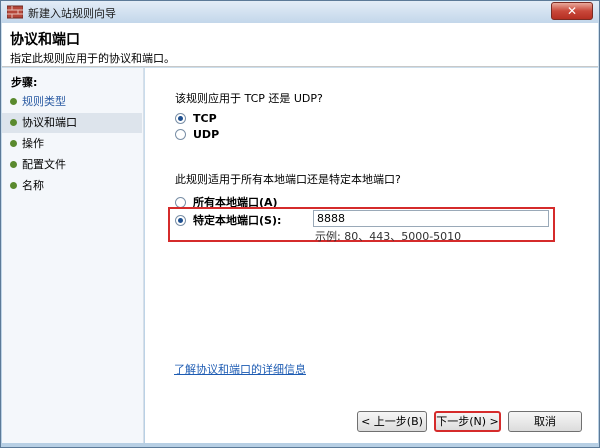  I want to click on tcp-radio, so click(180, 118).